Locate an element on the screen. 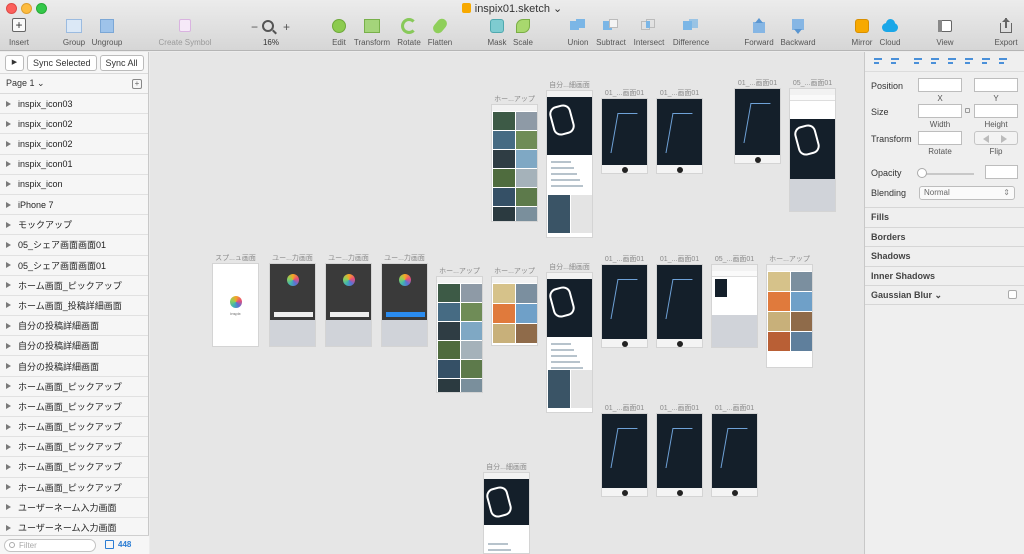  layer-item: ユーザーネーム入力画面 is located at coordinates (74, 508).